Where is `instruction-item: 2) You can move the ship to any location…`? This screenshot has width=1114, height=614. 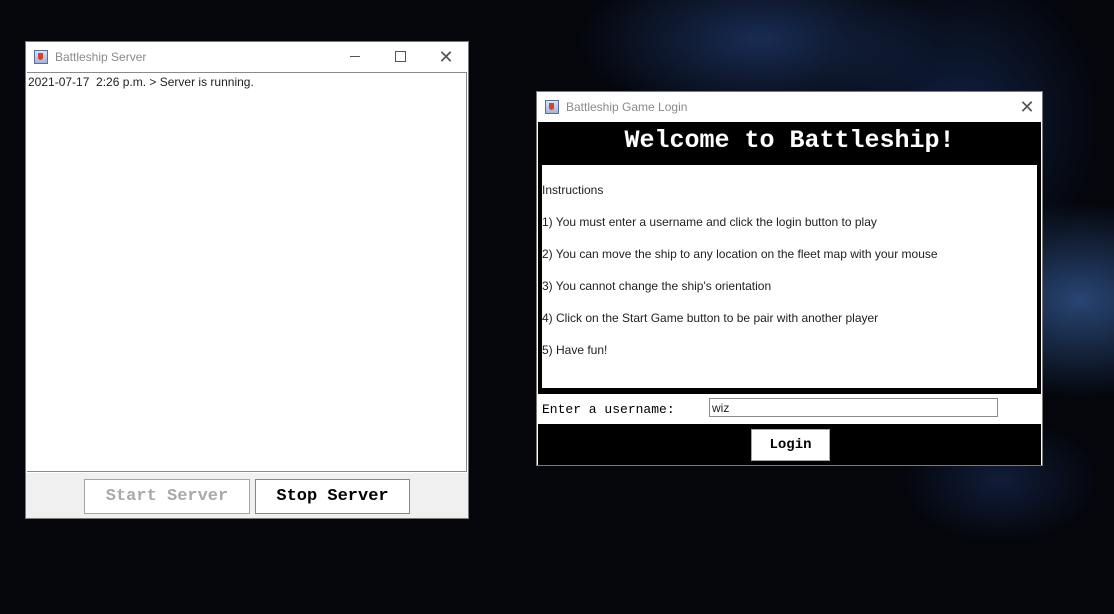
instruction-item: 2) You can move the ship to any location… is located at coordinates (740, 254).